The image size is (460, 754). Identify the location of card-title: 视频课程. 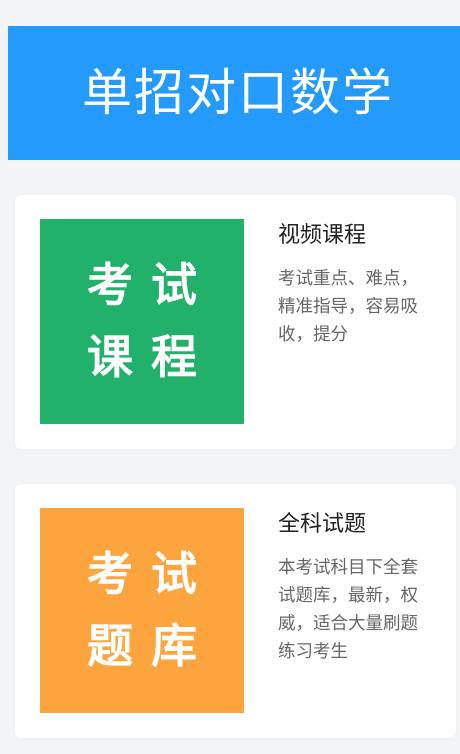
(322, 236).